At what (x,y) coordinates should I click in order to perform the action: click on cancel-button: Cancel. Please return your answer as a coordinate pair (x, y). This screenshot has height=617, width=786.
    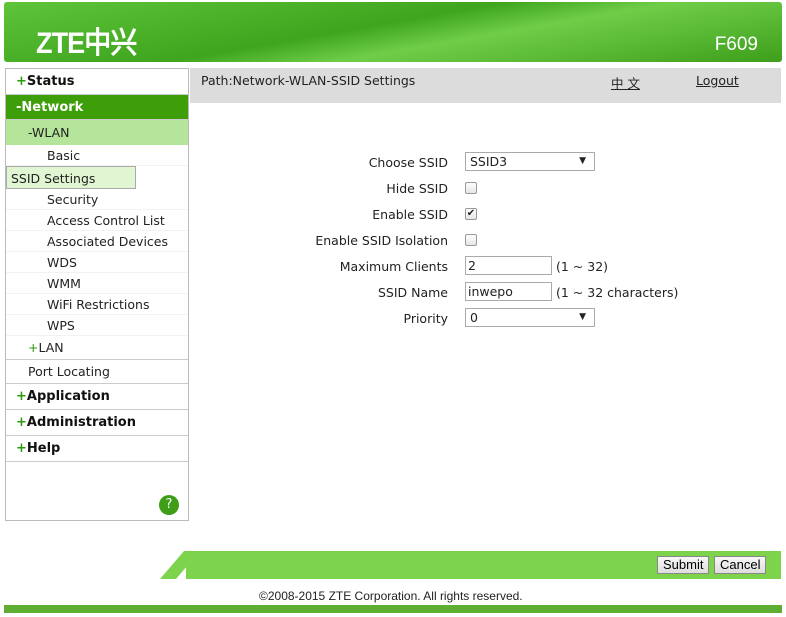
    Looking at the image, I should click on (740, 565).